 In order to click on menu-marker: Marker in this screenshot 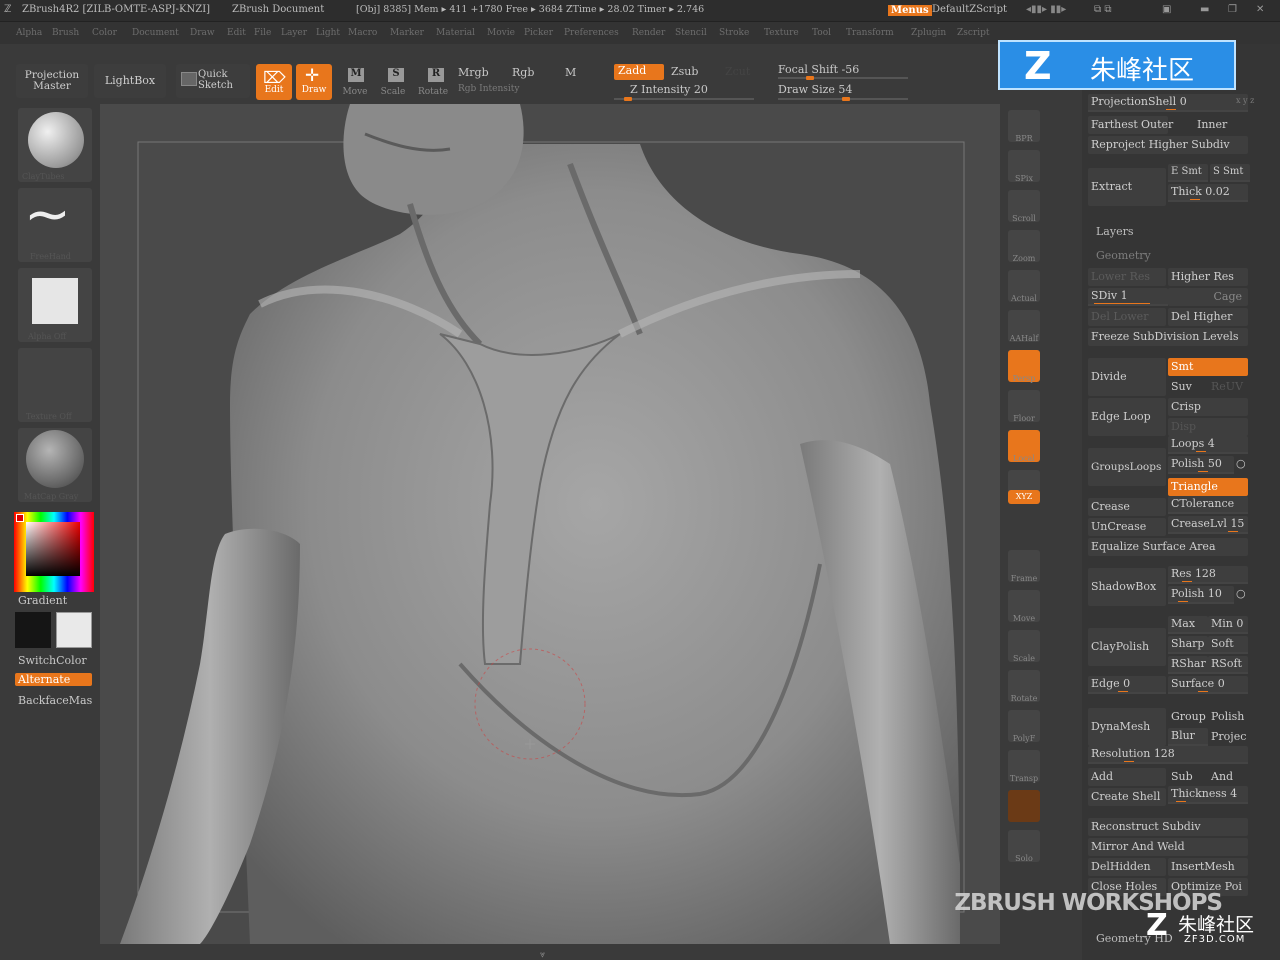, I will do `click(407, 33)`.